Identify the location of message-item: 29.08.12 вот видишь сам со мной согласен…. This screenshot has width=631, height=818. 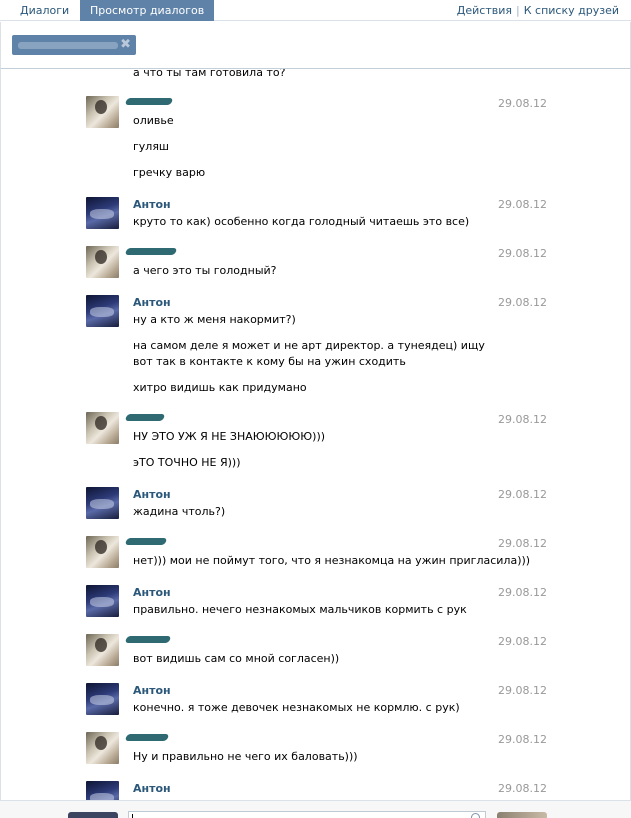
(321, 654).